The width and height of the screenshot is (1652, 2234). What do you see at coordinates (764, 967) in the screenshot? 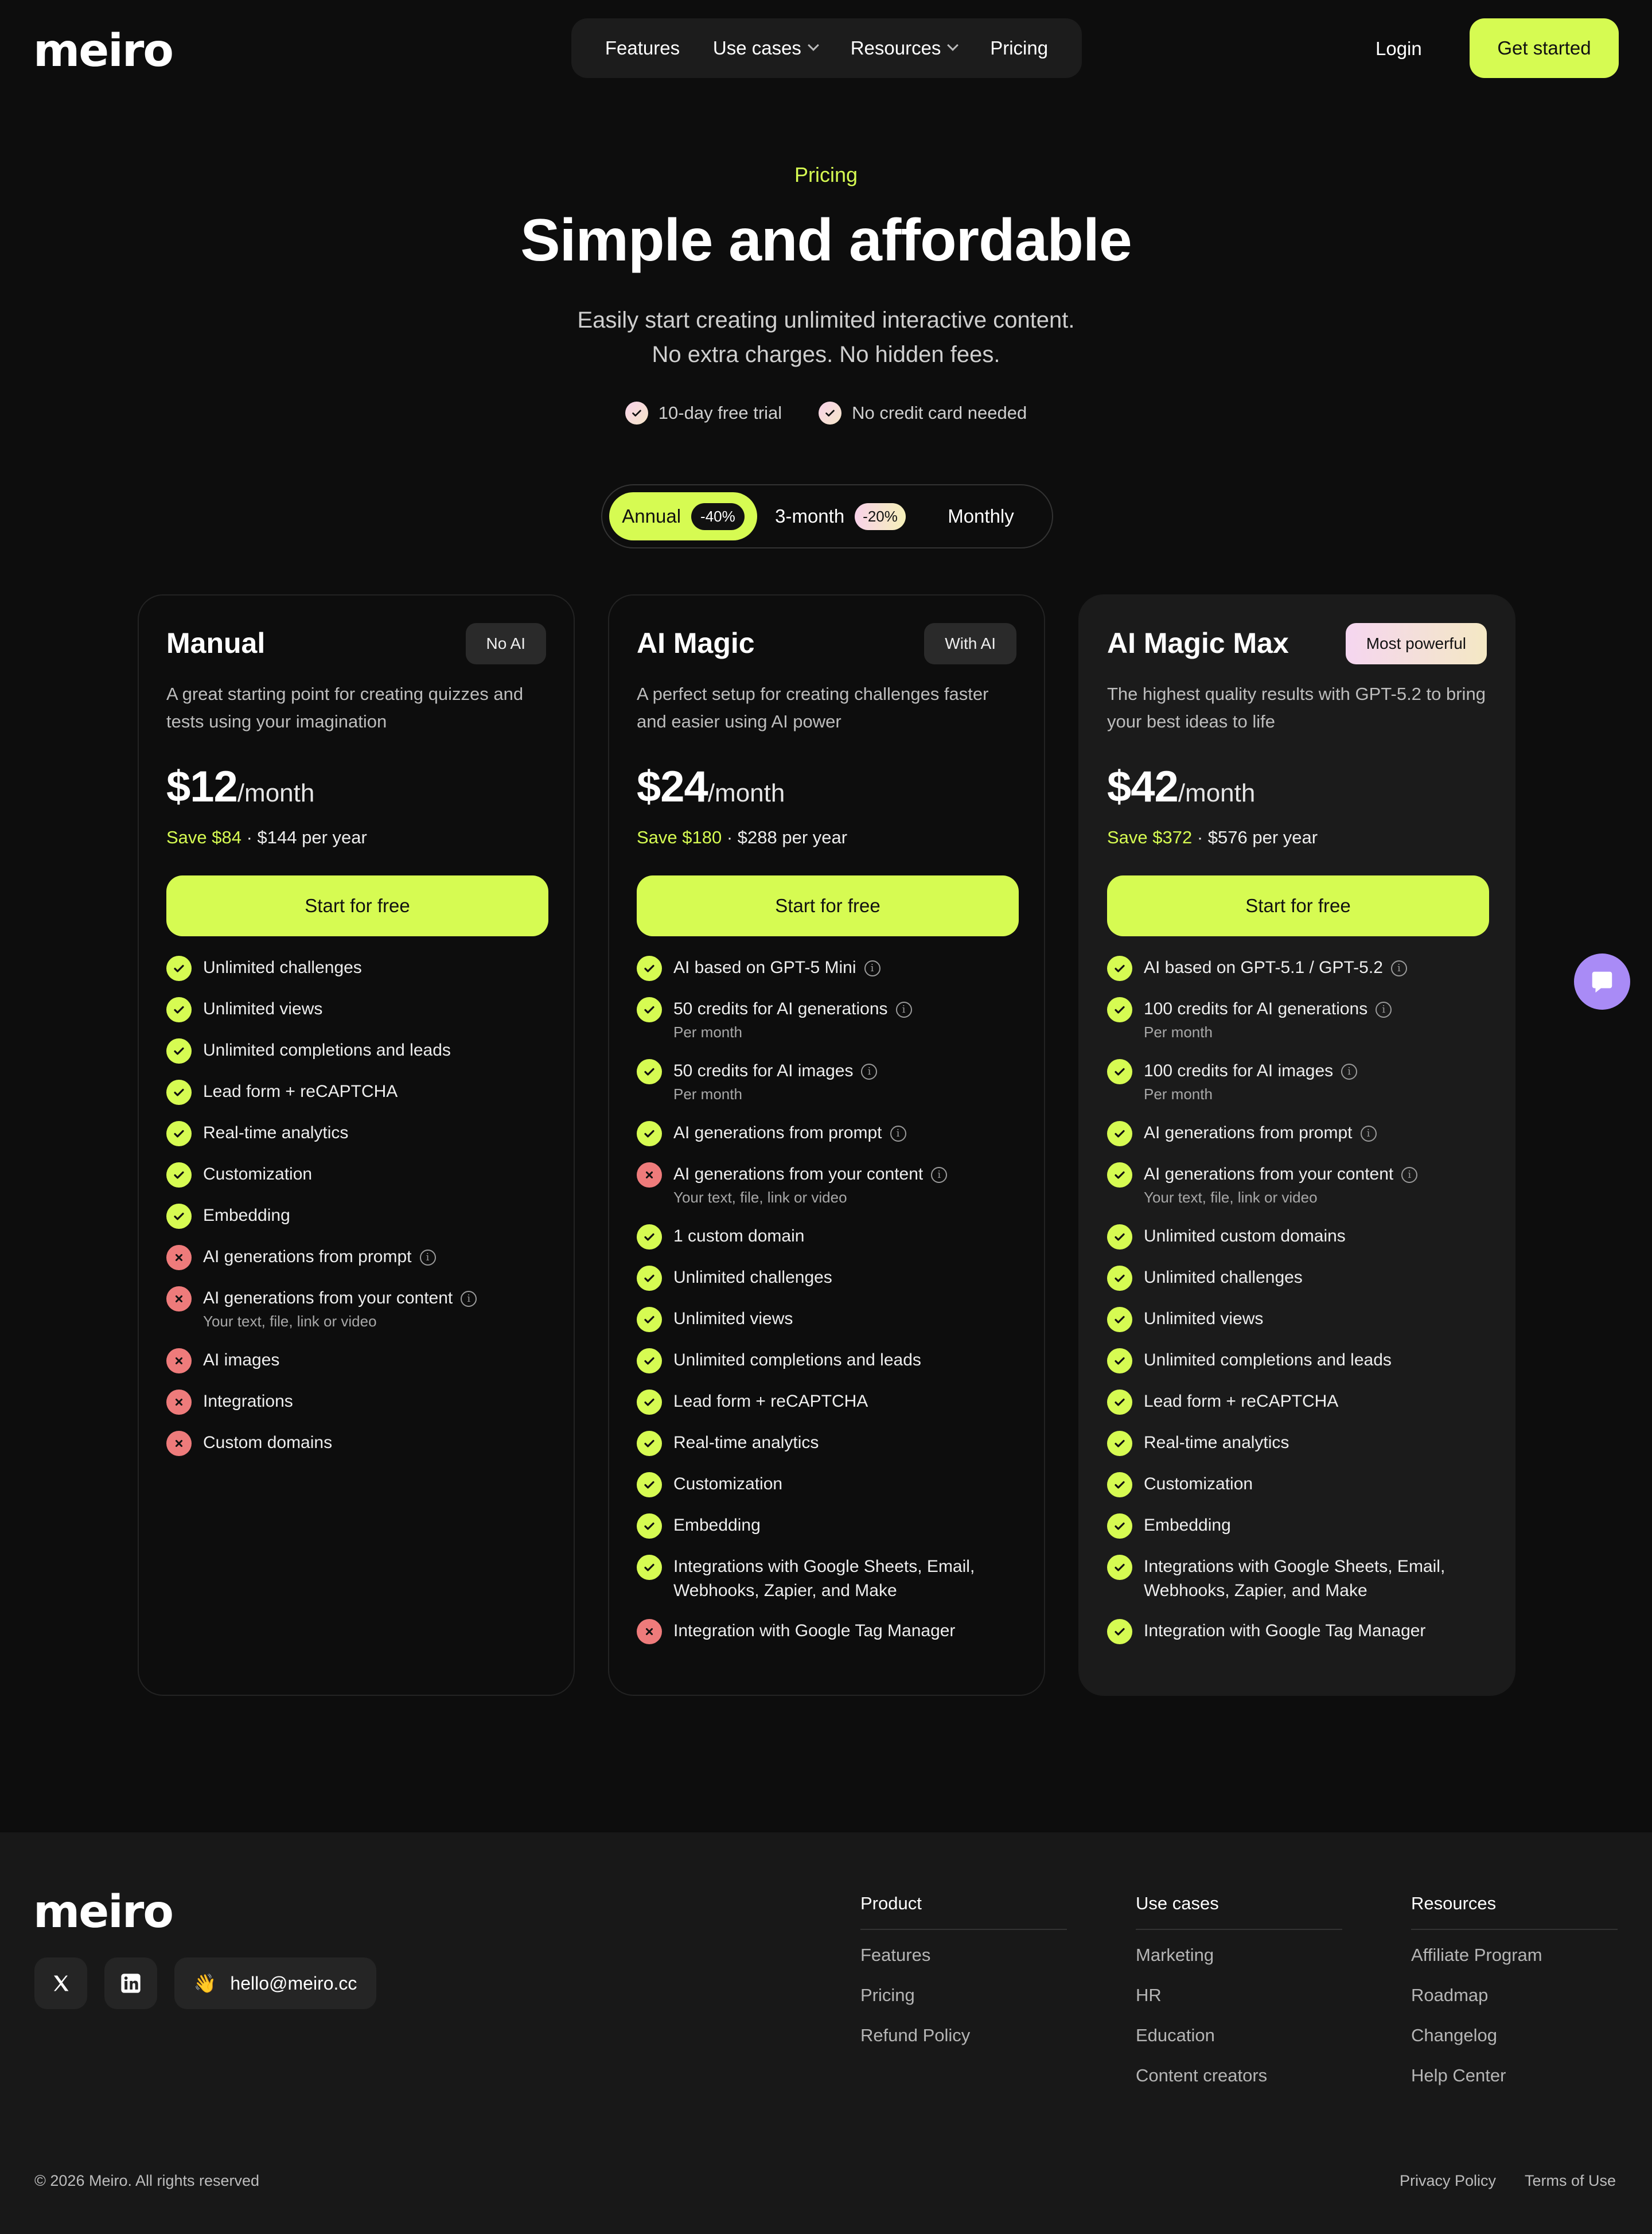
I see `feature-label: AI based on GPT-5 Mini` at bounding box center [764, 967].